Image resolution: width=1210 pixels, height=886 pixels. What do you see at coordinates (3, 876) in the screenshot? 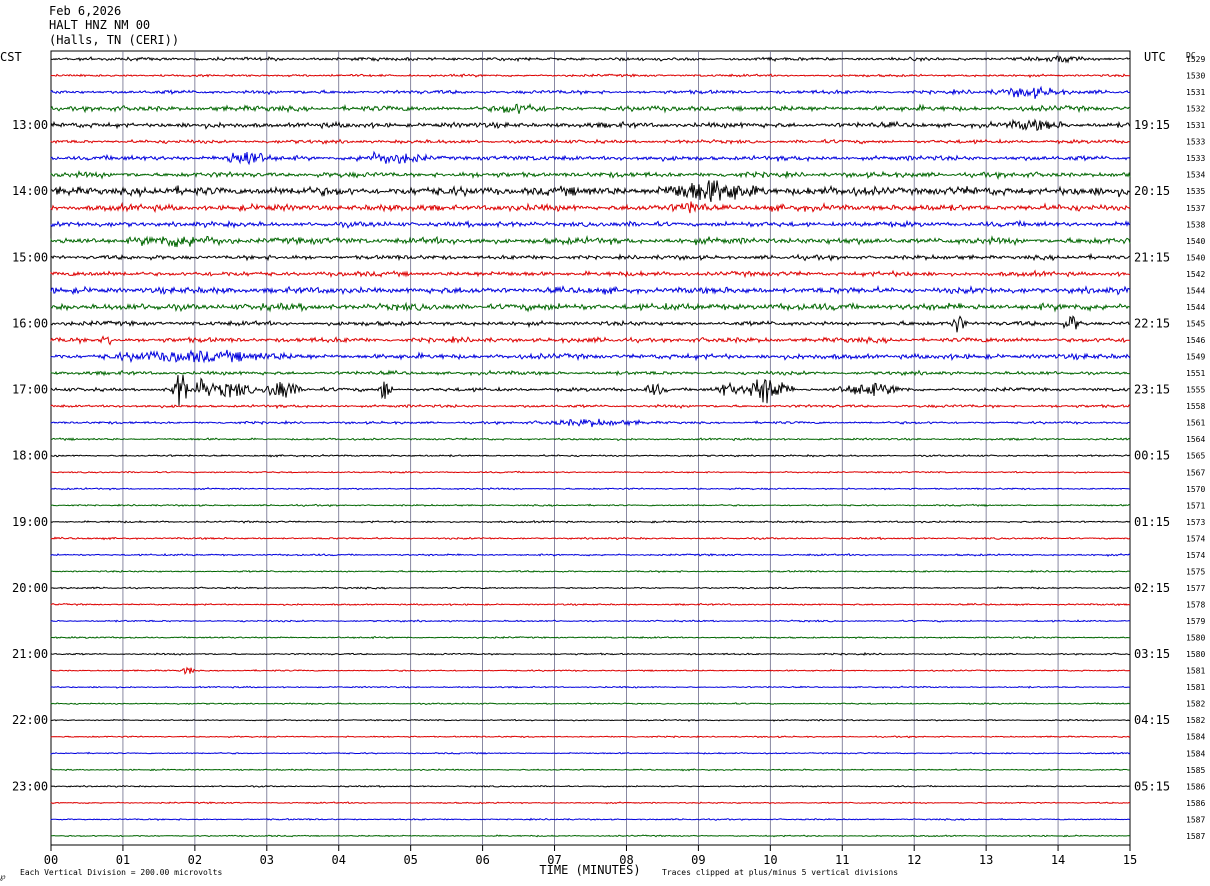
I see `corner-mark-icon: ℘` at bounding box center [3, 876].